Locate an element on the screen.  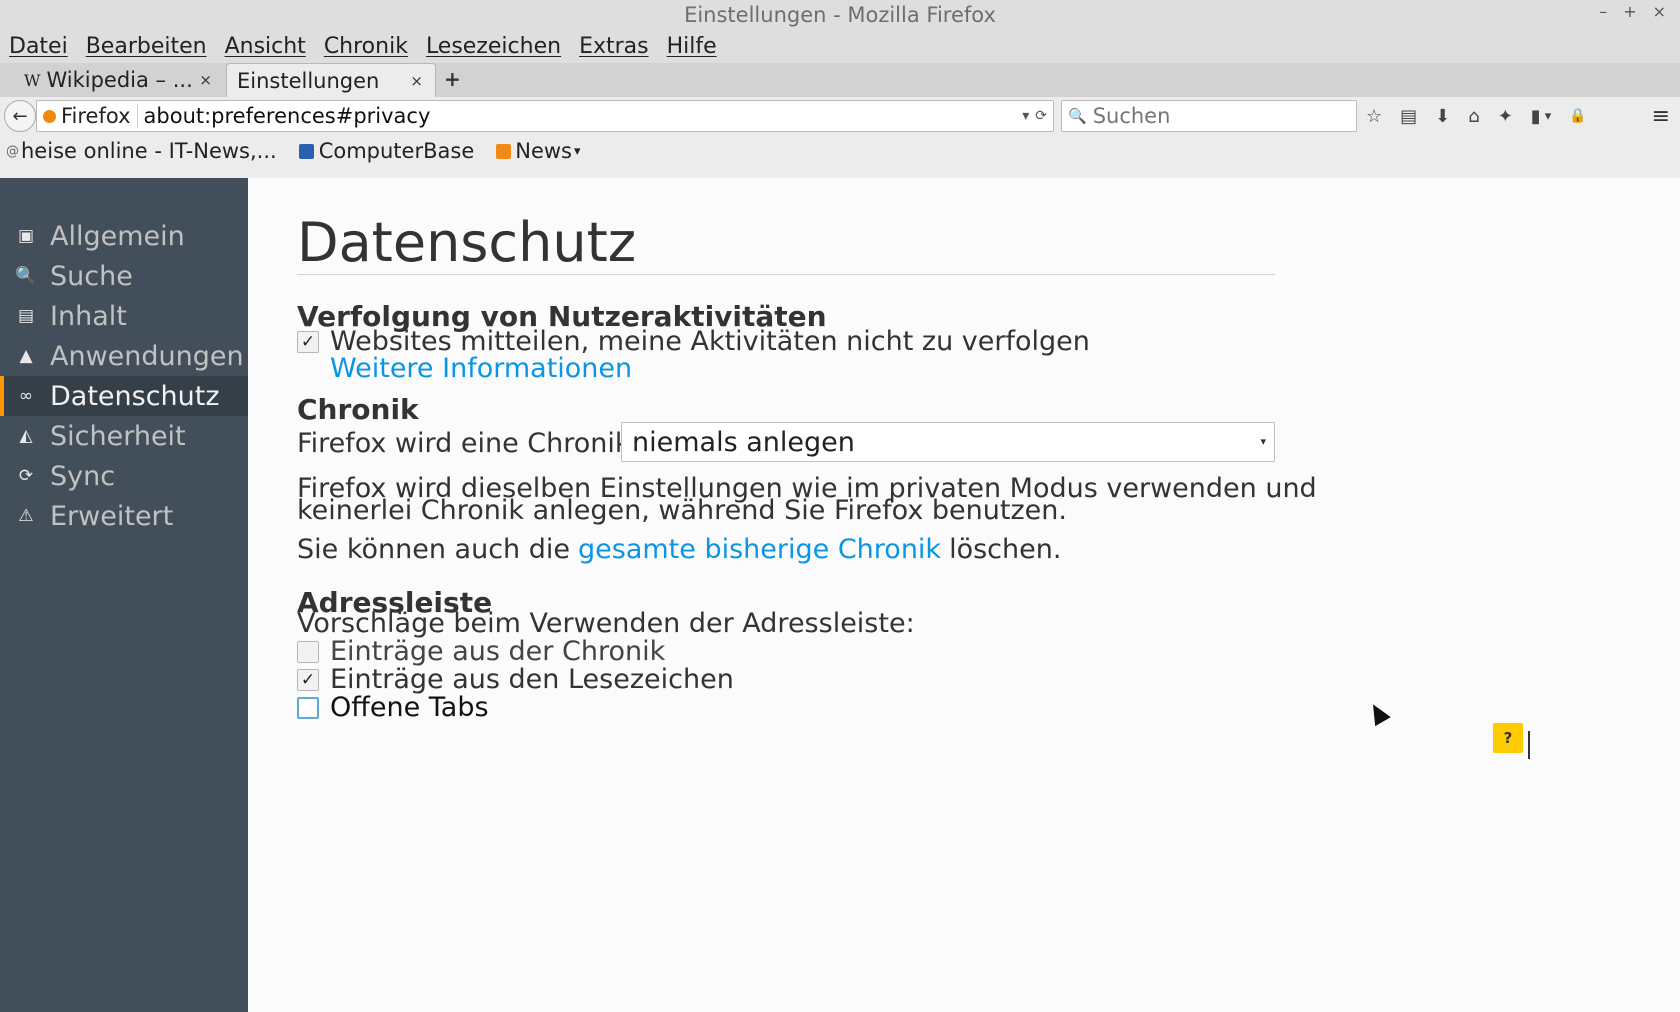
sidebar-item-inhalt: ▤ Inhalt is located at coordinates (124, 316).